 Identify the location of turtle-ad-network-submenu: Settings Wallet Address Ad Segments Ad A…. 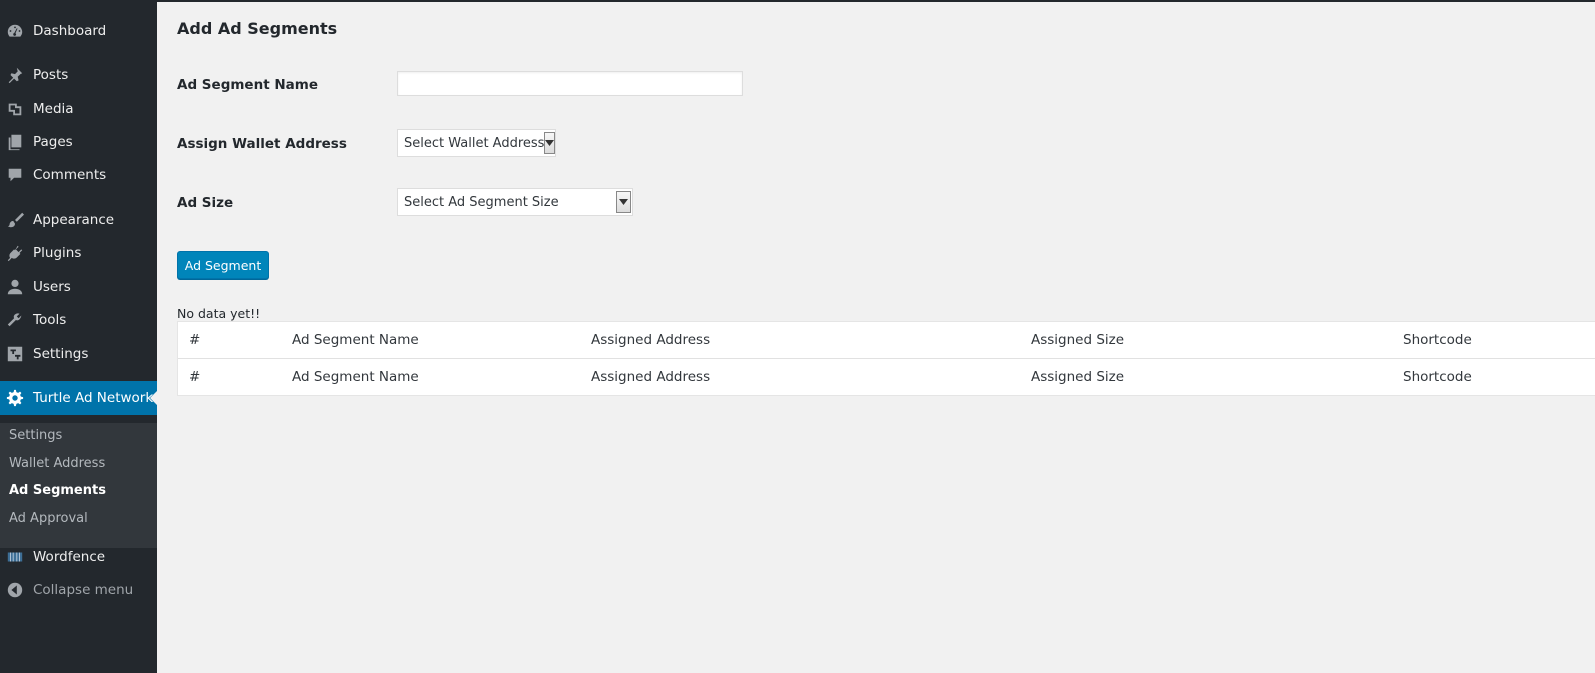
(78, 485).